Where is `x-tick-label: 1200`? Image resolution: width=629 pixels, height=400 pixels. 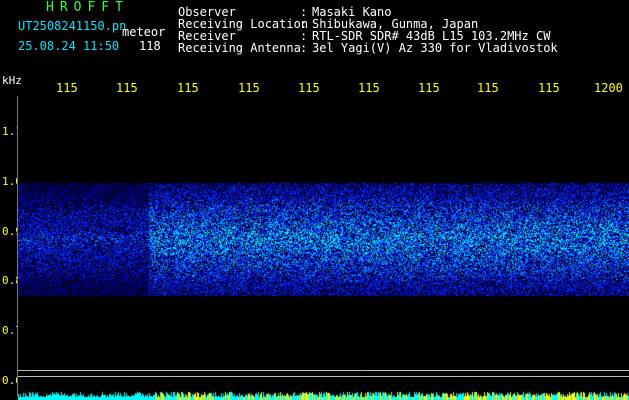 x-tick-label: 1200 is located at coordinates (608, 88).